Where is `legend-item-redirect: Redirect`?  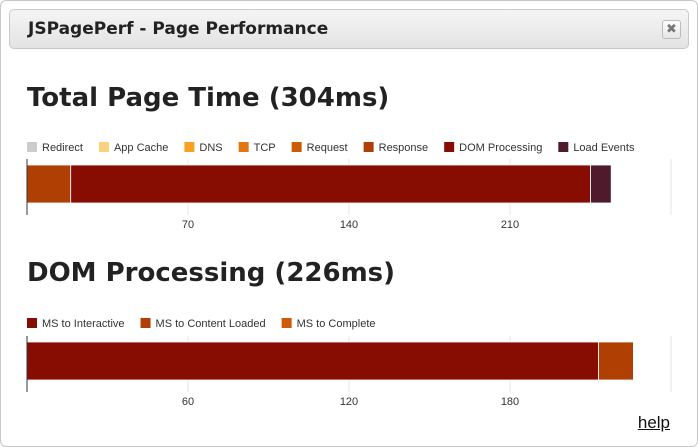 legend-item-redirect: Redirect is located at coordinates (55, 148).